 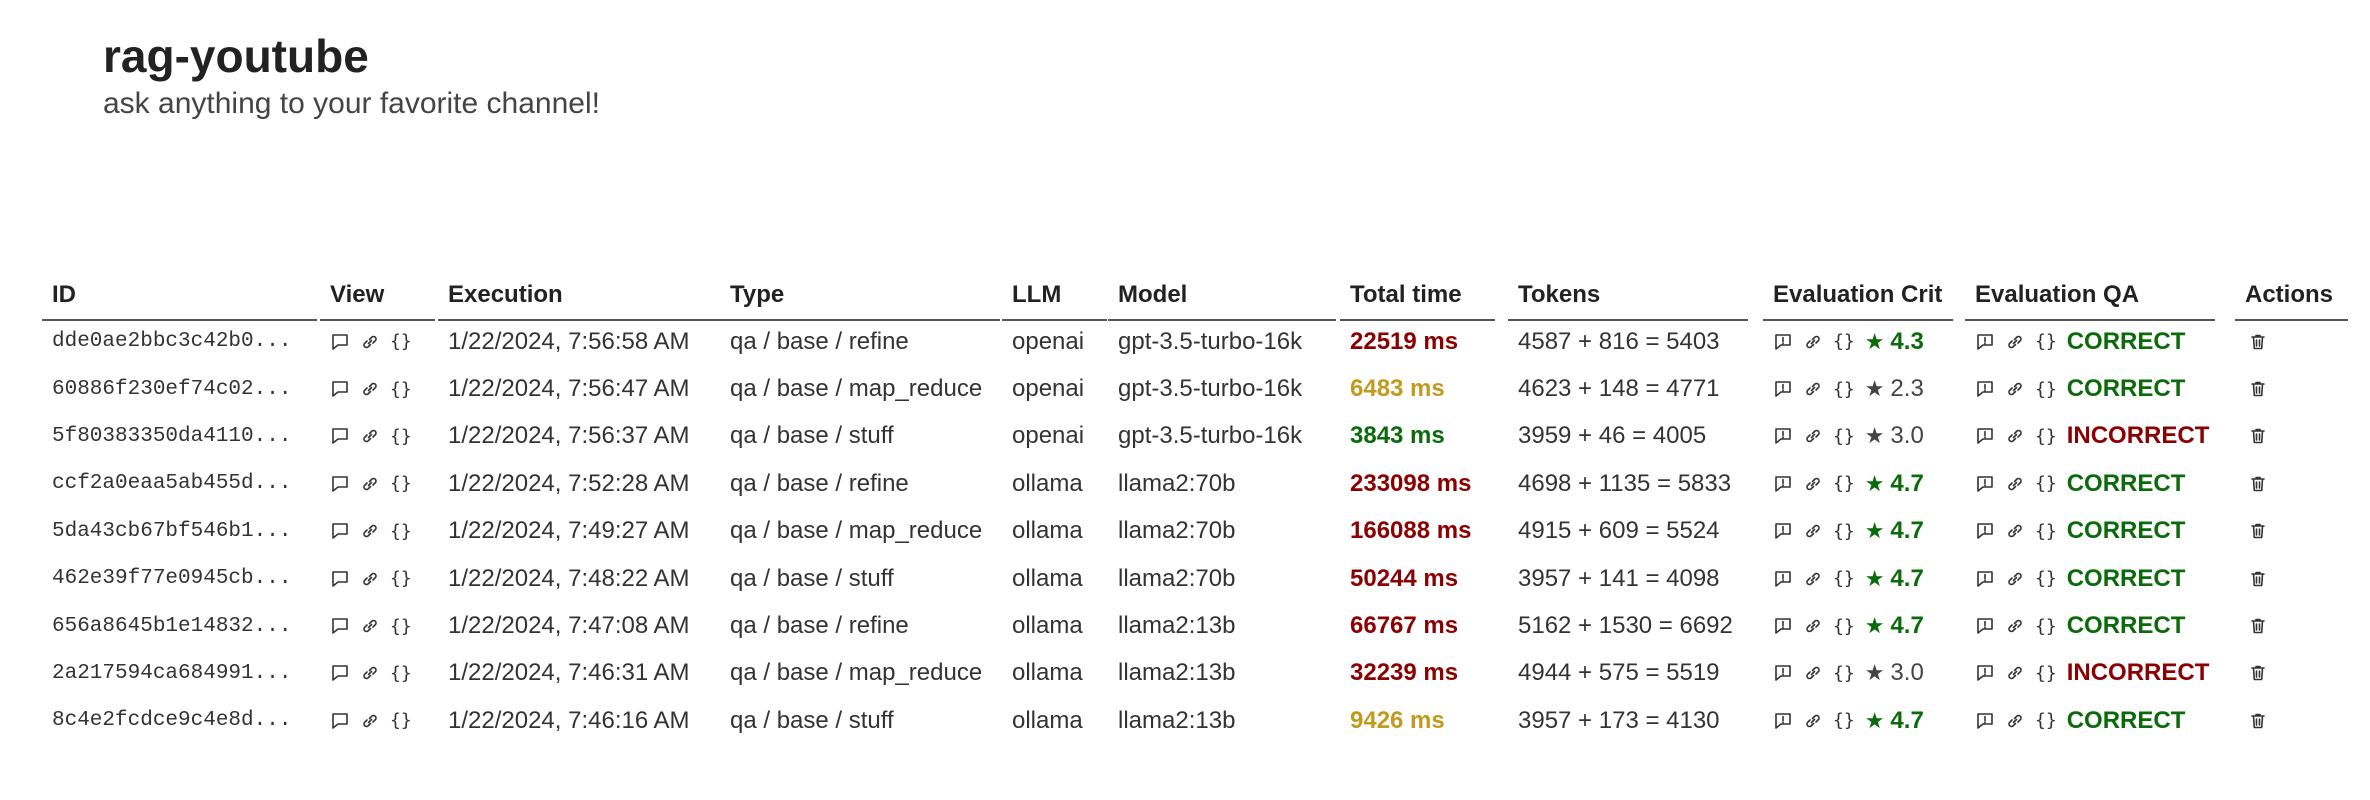 What do you see at coordinates (2090, 296) in the screenshot?
I see `header-eval-qa: Evaluation QA` at bounding box center [2090, 296].